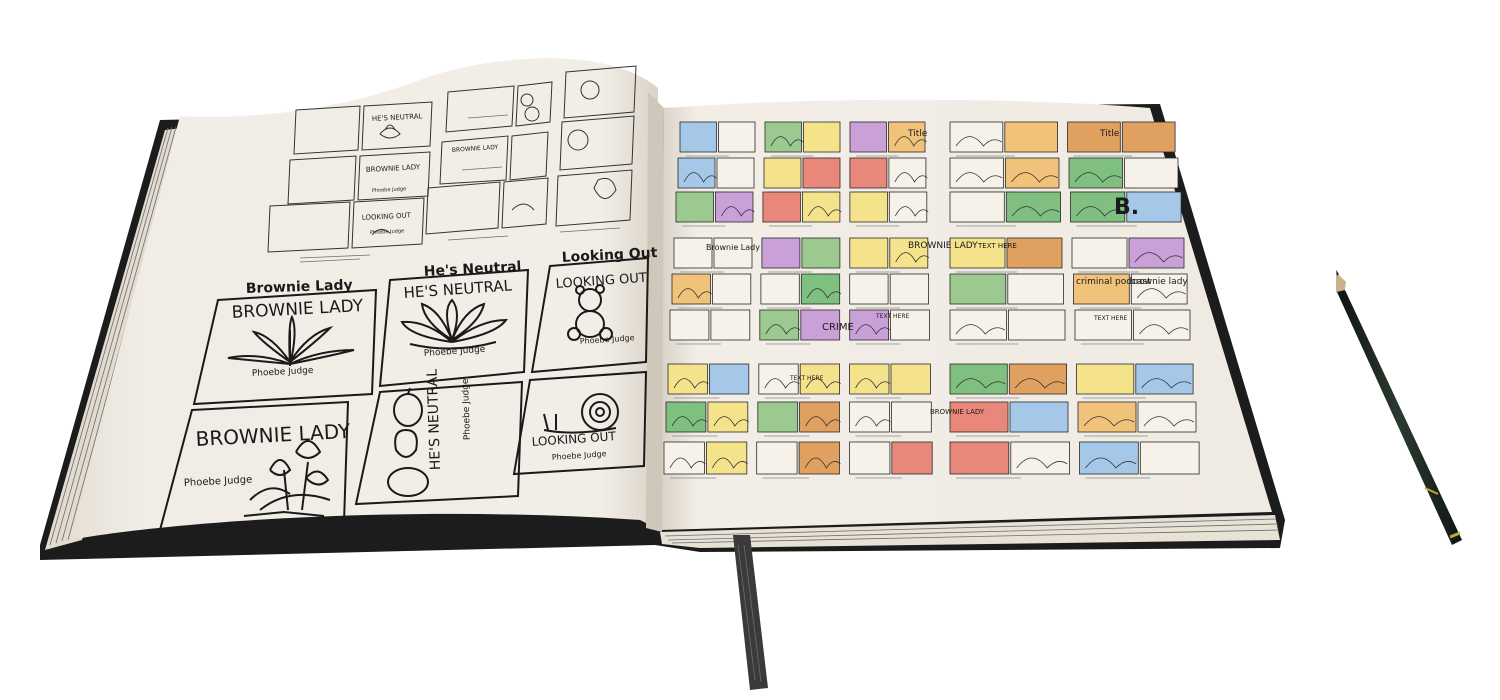 This screenshot has width=1500, height=700. I want to click on storyboard-label: brownie lady, so click(1159, 282).